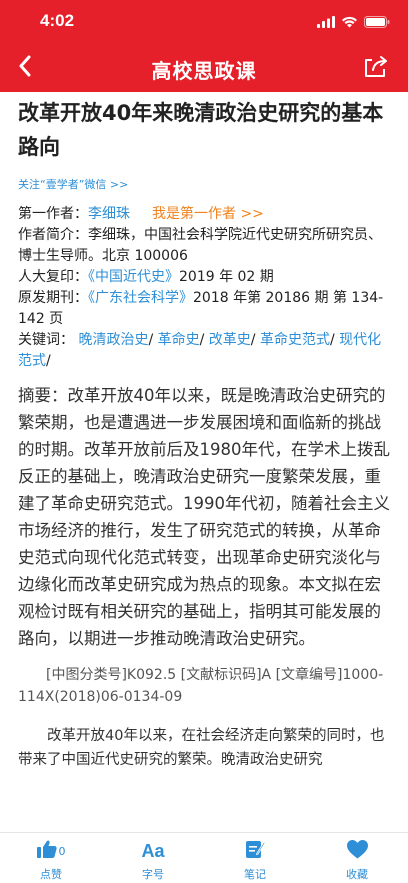 Image resolution: width=408 pixels, height=883 pixels. I want to click on origin-label: 原发期刊：, so click(53, 298).